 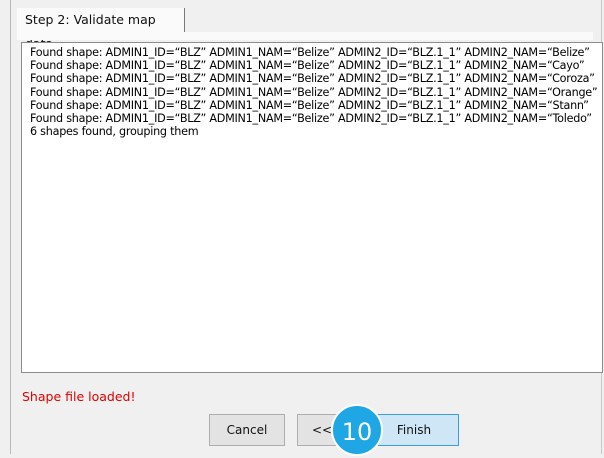 What do you see at coordinates (72, 35) in the screenshot?
I see `hidden-header-text` at bounding box center [72, 35].